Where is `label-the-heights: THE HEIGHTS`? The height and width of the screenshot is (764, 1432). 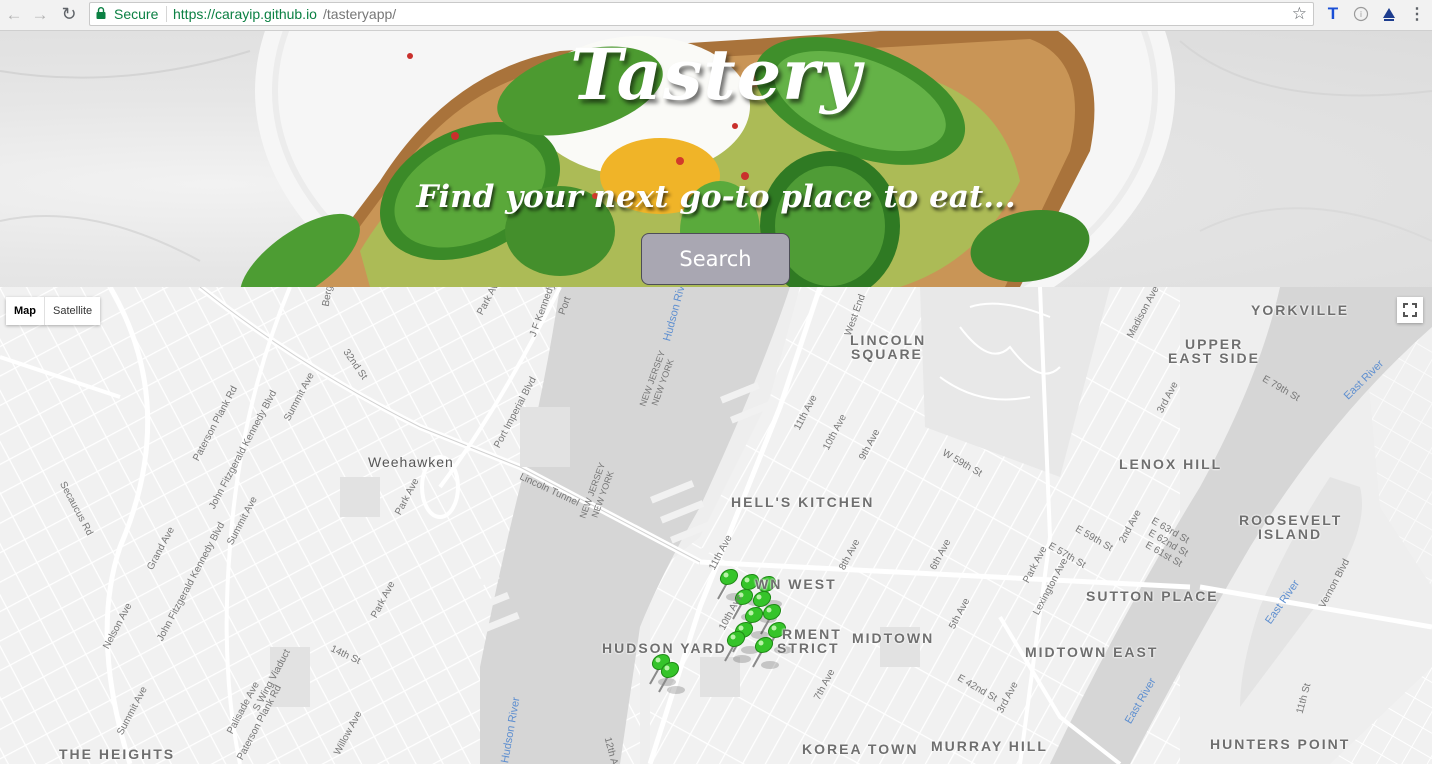
label-the-heights: THE HEIGHTS is located at coordinates (117, 754).